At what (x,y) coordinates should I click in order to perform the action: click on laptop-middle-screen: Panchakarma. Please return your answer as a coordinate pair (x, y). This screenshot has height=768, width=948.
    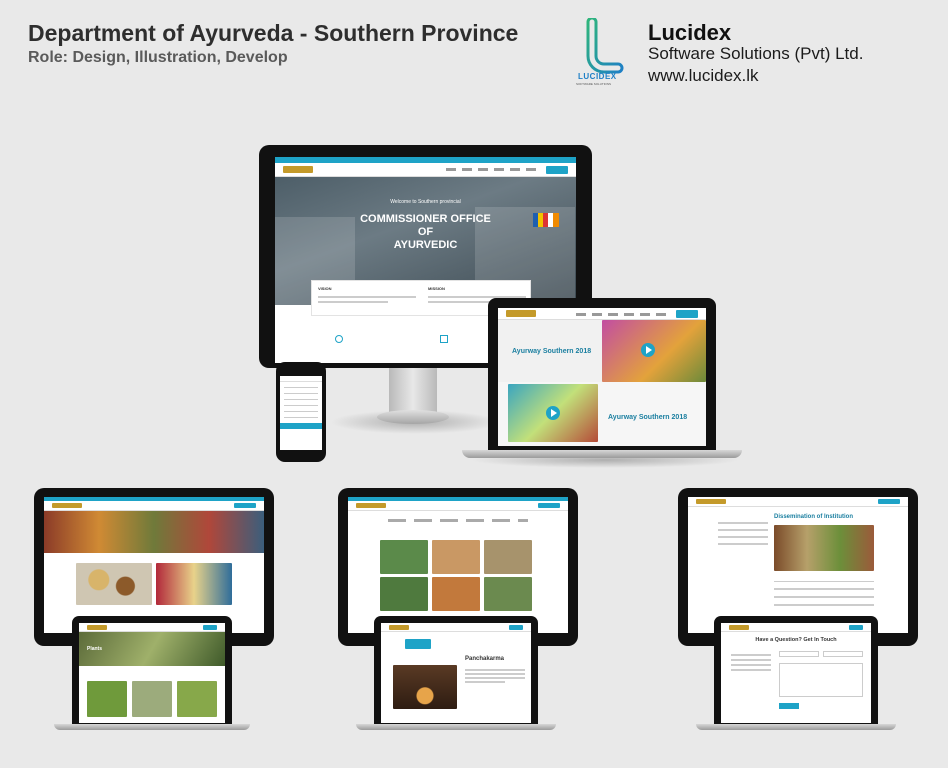
    Looking at the image, I should click on (456, 673).